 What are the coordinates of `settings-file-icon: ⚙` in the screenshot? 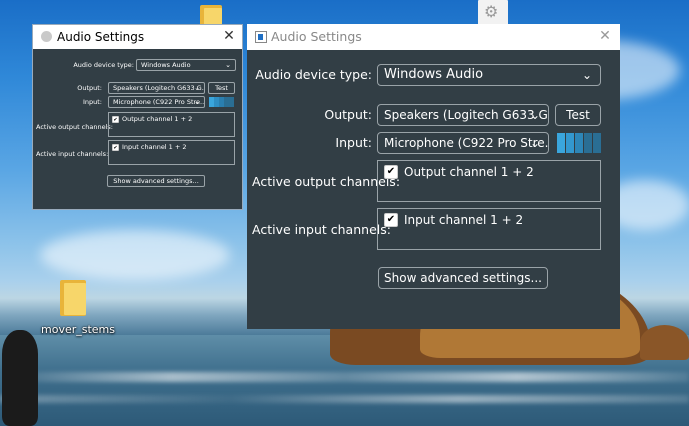 It's located at (493, 12).